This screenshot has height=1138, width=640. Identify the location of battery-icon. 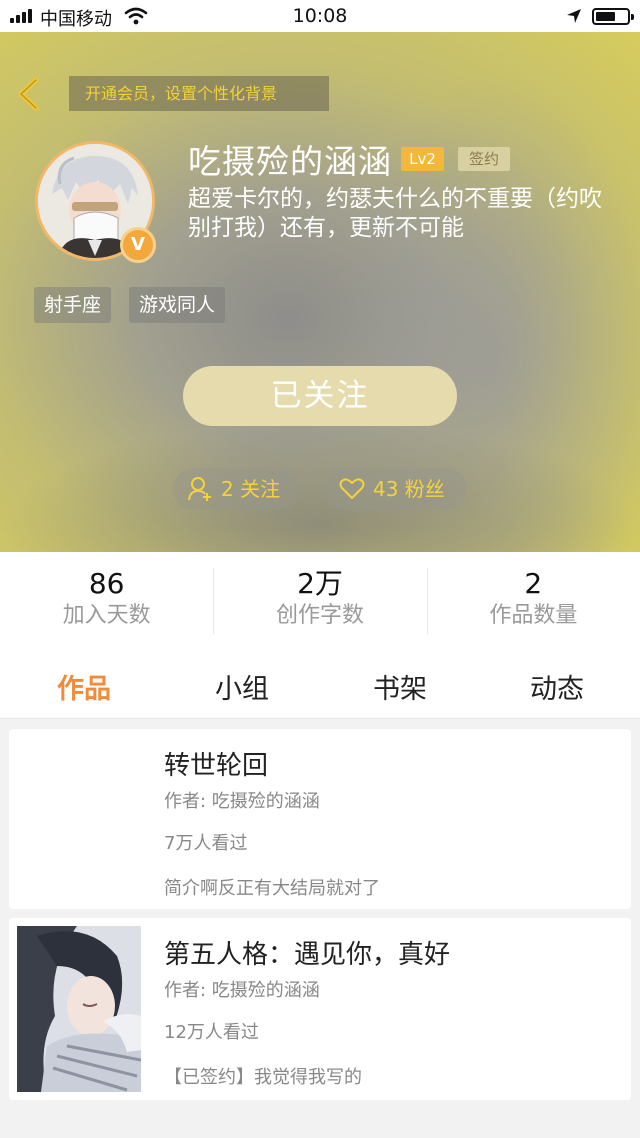
(613, 16).